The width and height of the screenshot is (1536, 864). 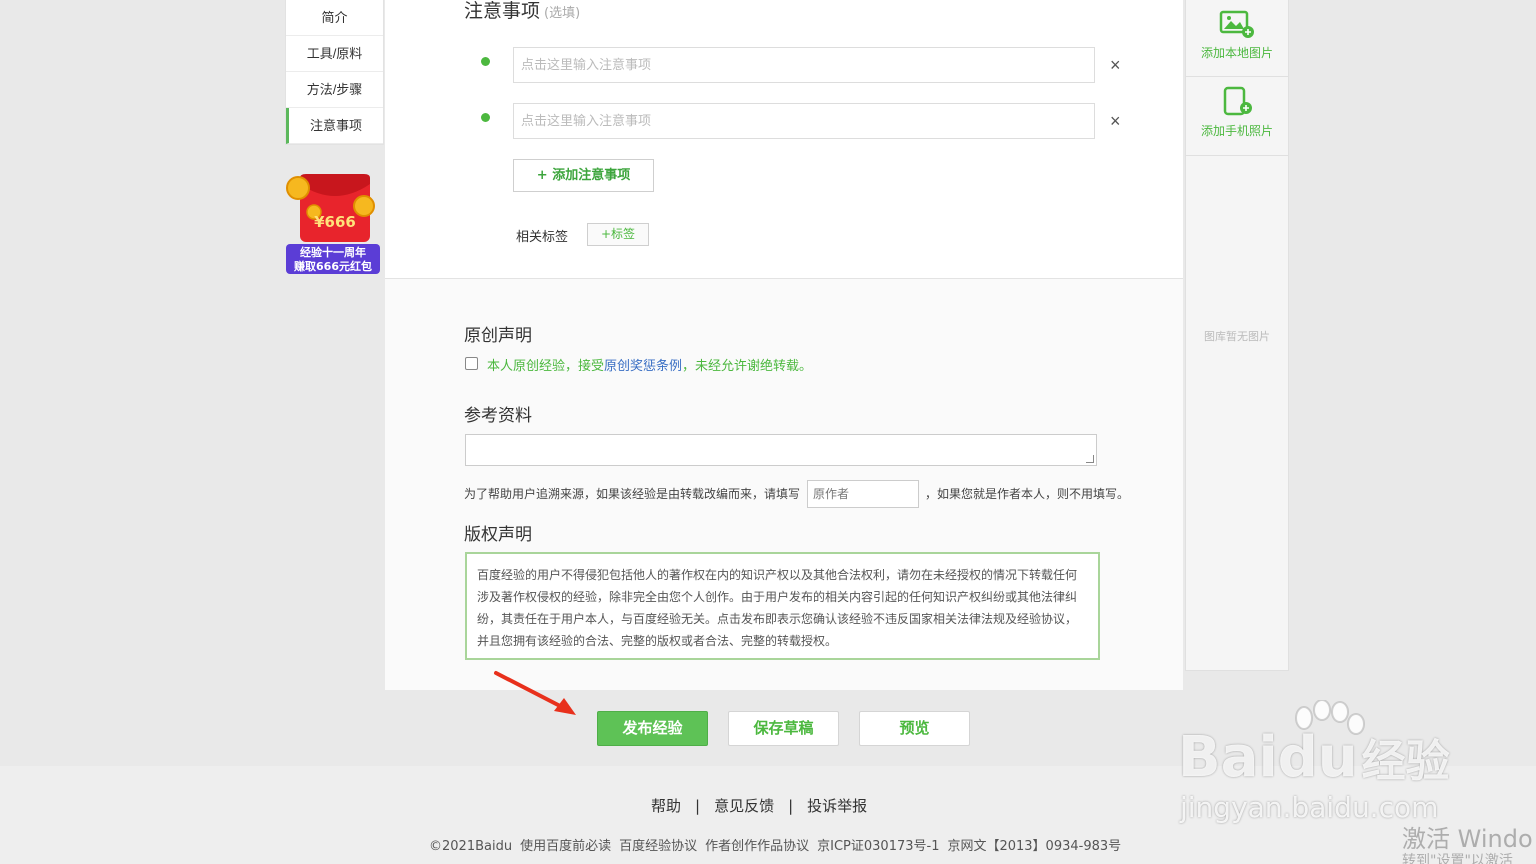 I want to click on notes-optional-label: (选填), so click(x=562, y=13).